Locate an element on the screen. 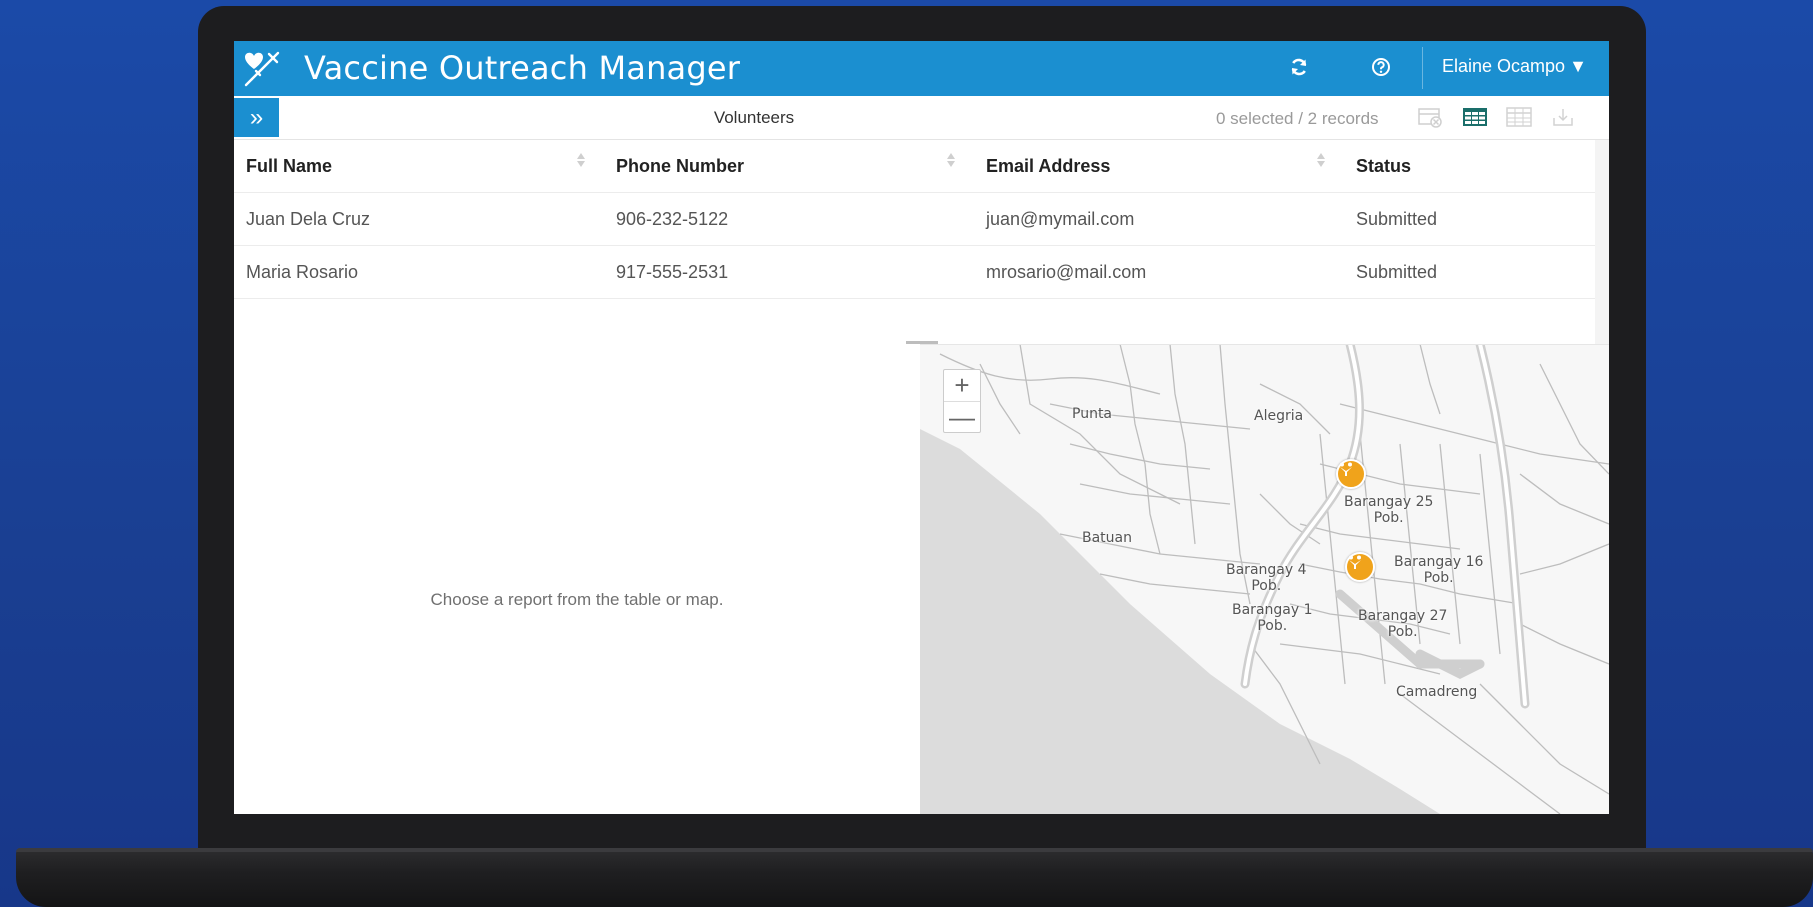 This screenshot has height=907, width=1813. selection-status: 0 selected / 2 records is located at coordinates (1297, 118).